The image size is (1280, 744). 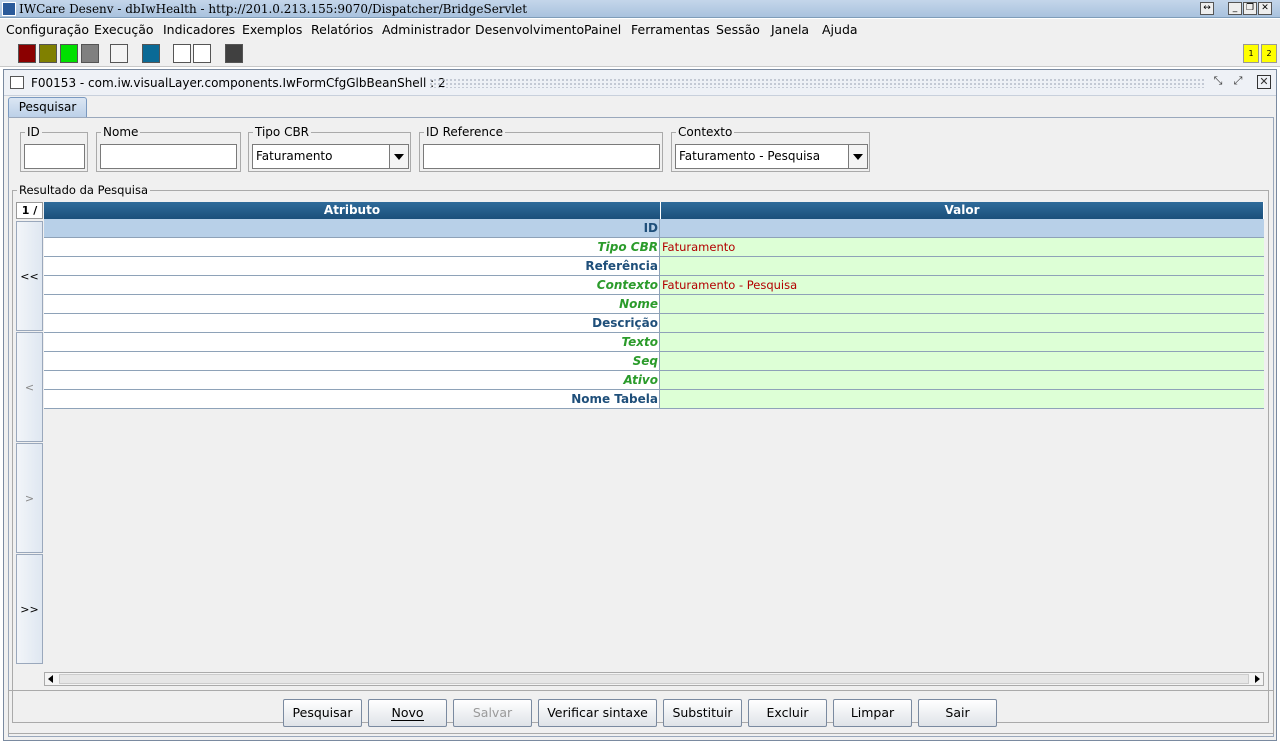 I want to click on theme-swatch-dark, so click(x=234, y=53).